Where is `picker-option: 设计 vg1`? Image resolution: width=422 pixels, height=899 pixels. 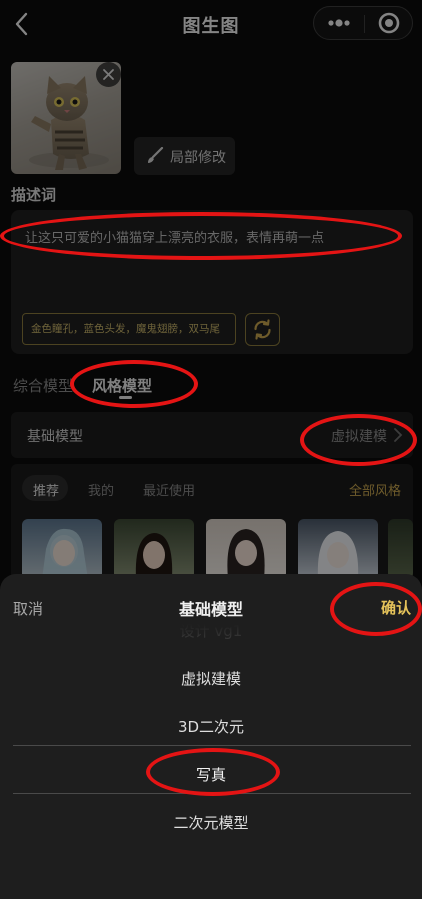 picker-option: 设计 vg1 is located at coordinates (211, 632).